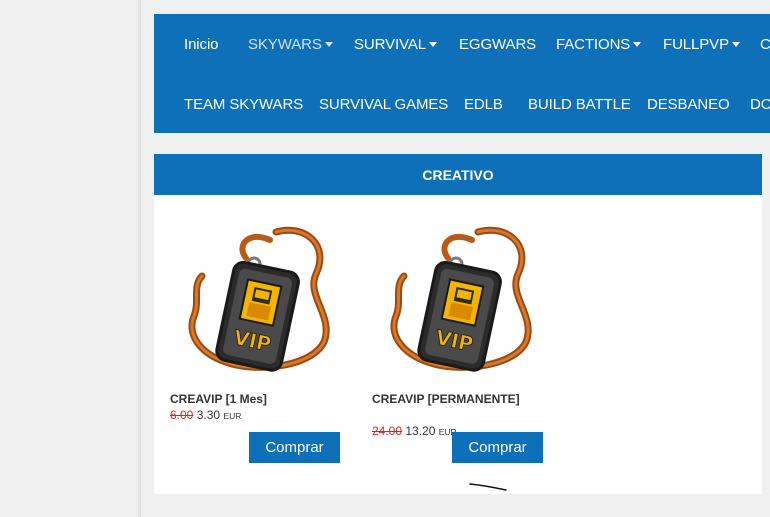 The width and height of the screenshot is (770, 517). Describe the element at coordinates (285, 44) in the screenshot. I see `nav-label: SKYWARS` at that location.